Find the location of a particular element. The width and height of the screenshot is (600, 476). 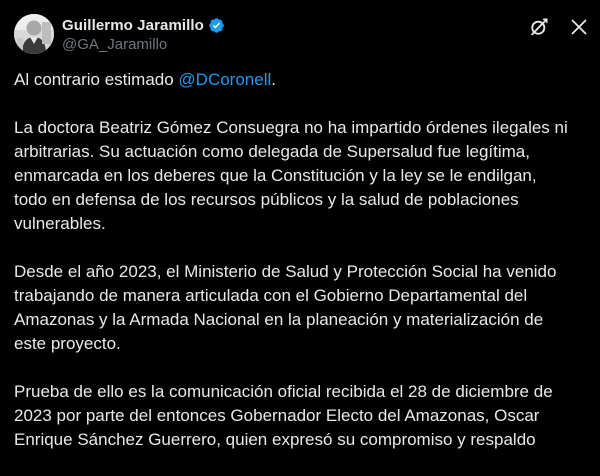

tweet-line: este proyecto. is located at coordinates (67, 343).